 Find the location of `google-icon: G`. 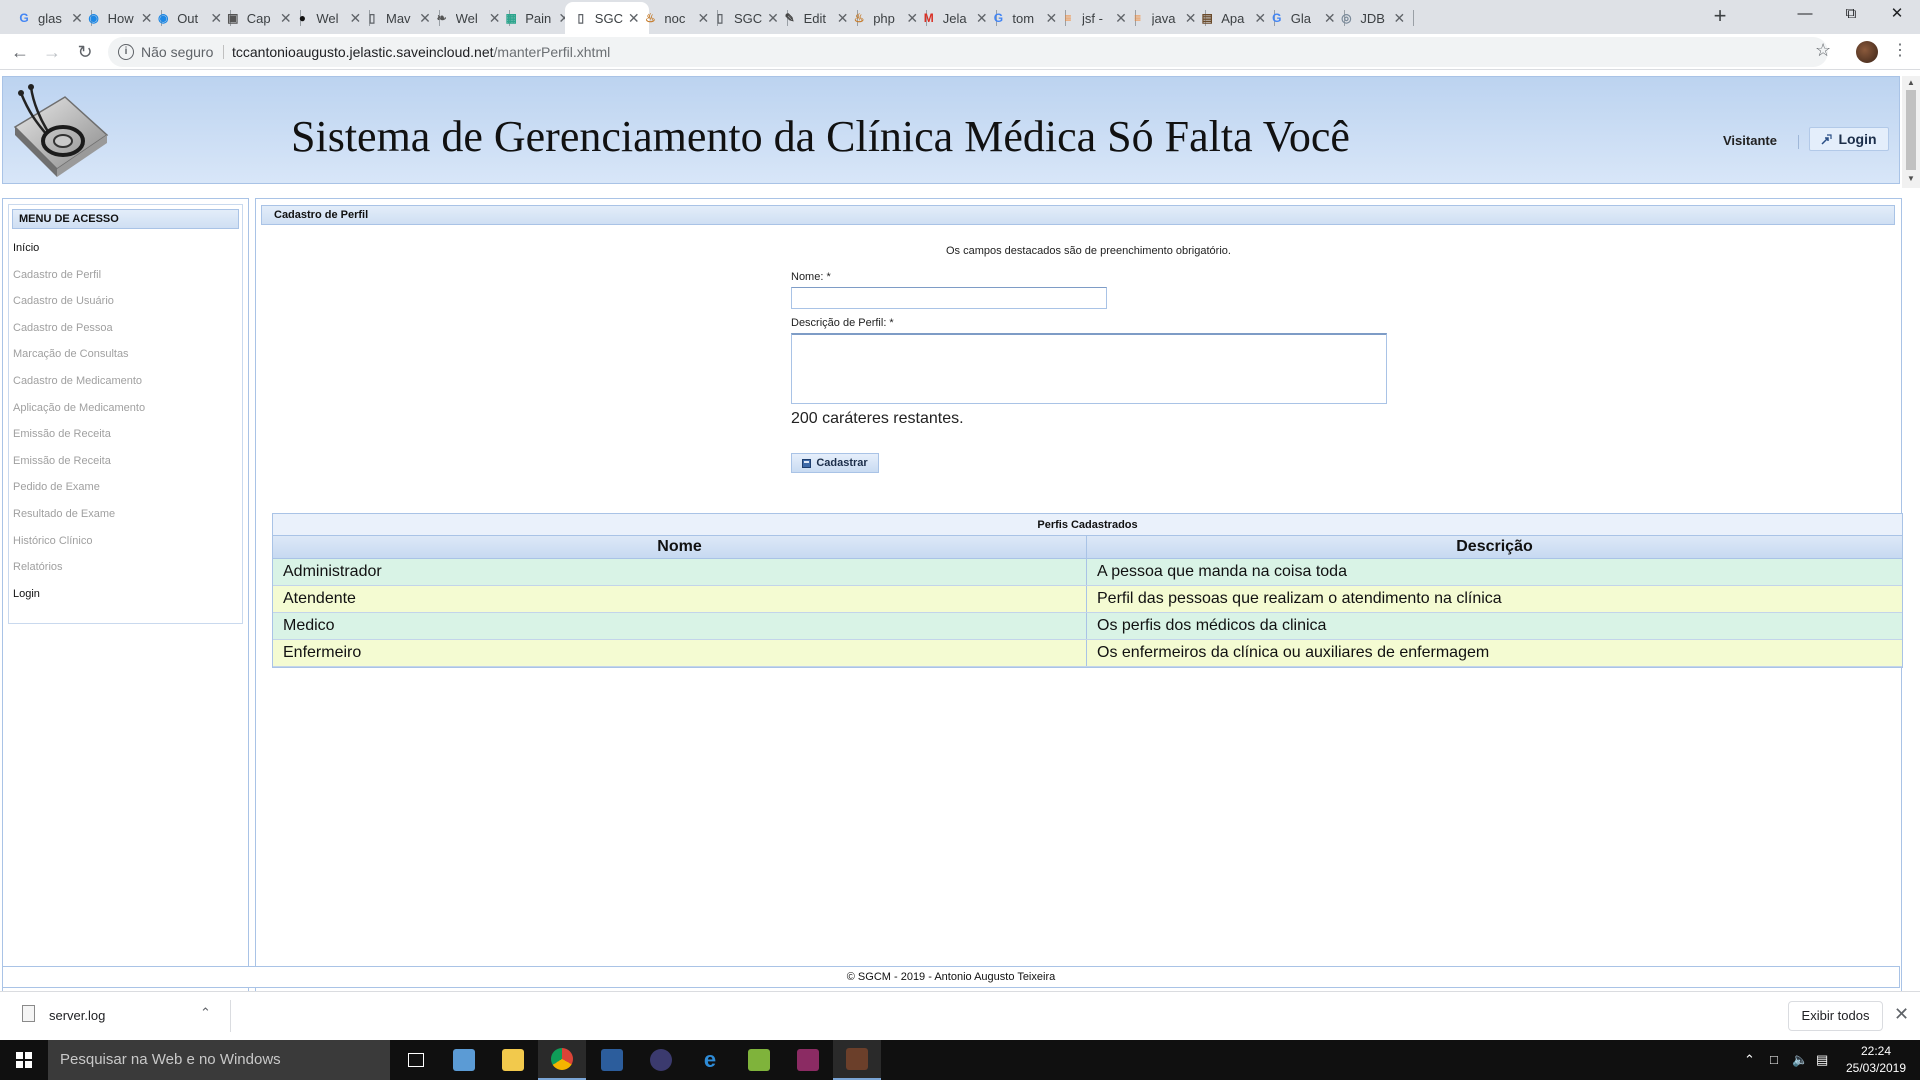

google-icon: G is located at coordinates (24, 18).